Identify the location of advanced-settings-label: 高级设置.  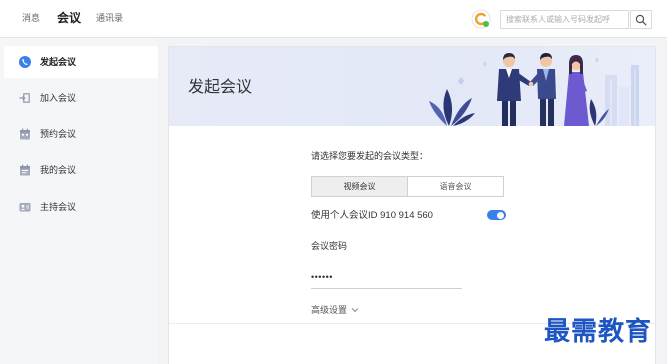
(329, 310).